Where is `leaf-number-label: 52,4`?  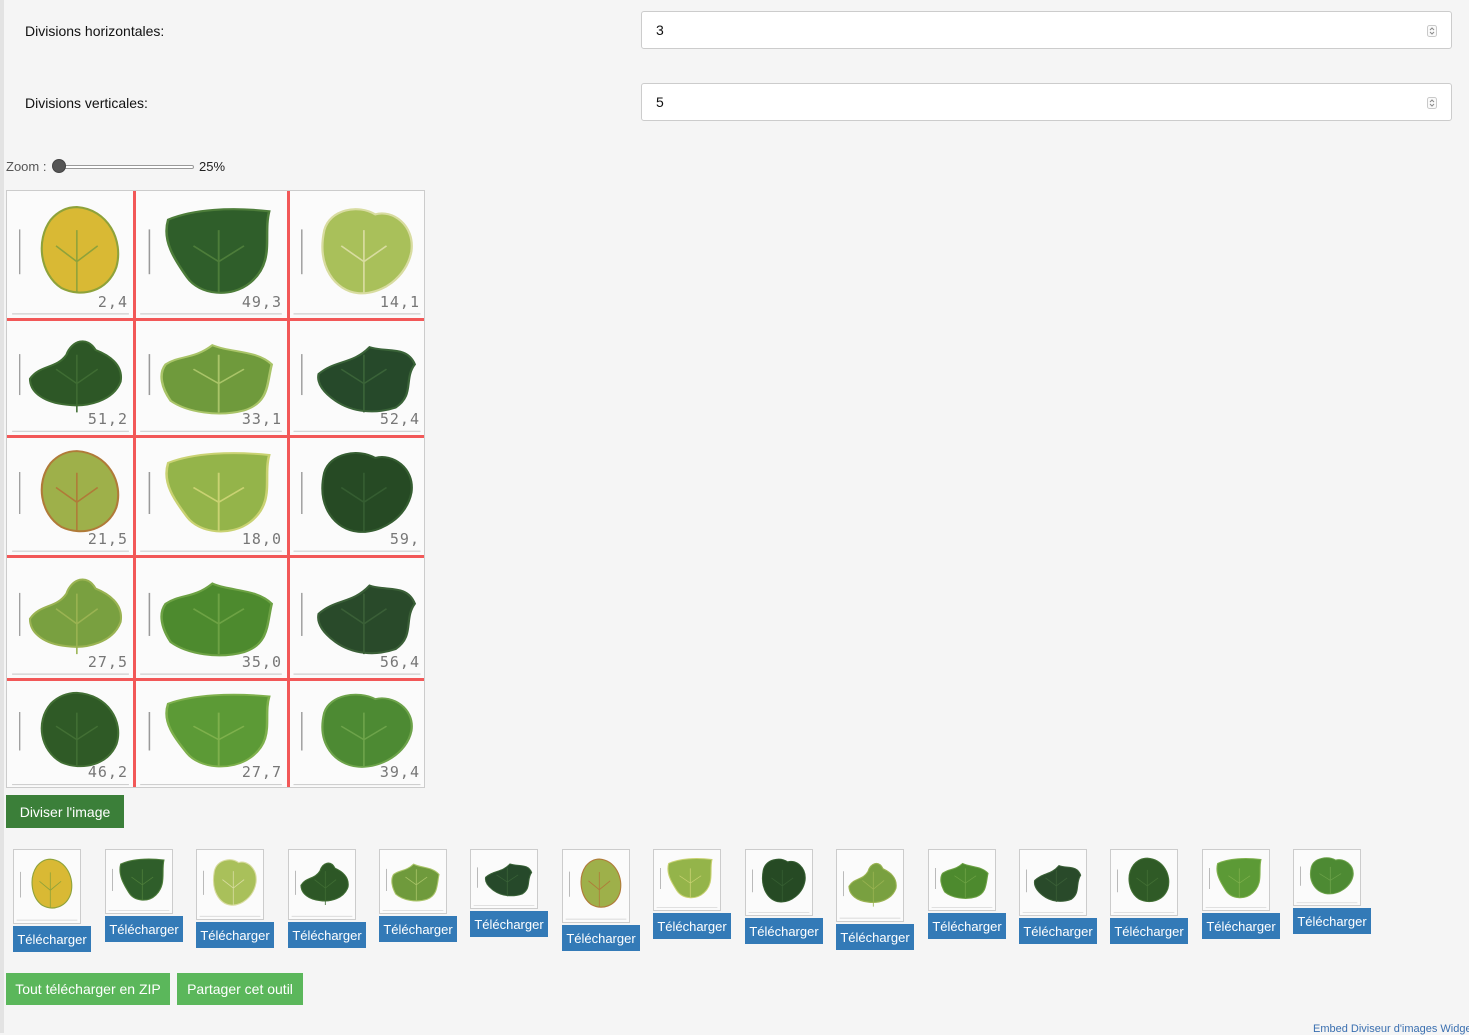
leaf-number-label: 52,4 is located at coordinates (399, 419).